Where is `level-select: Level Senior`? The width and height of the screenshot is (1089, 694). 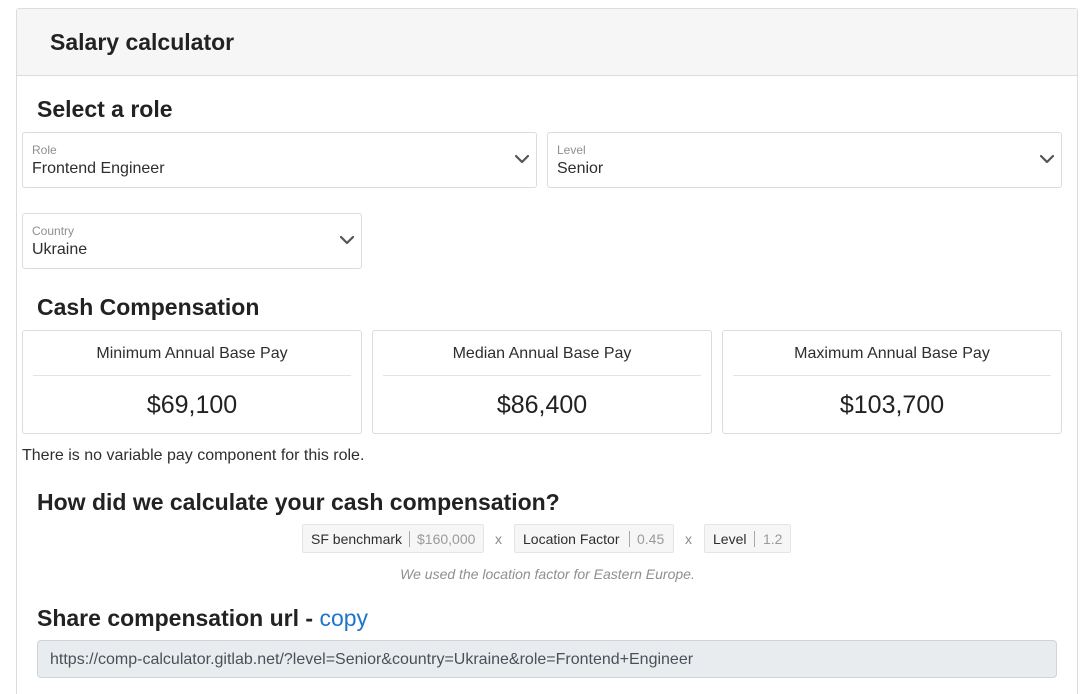 level-select: Level Senior is located at coordinates (804, 160).